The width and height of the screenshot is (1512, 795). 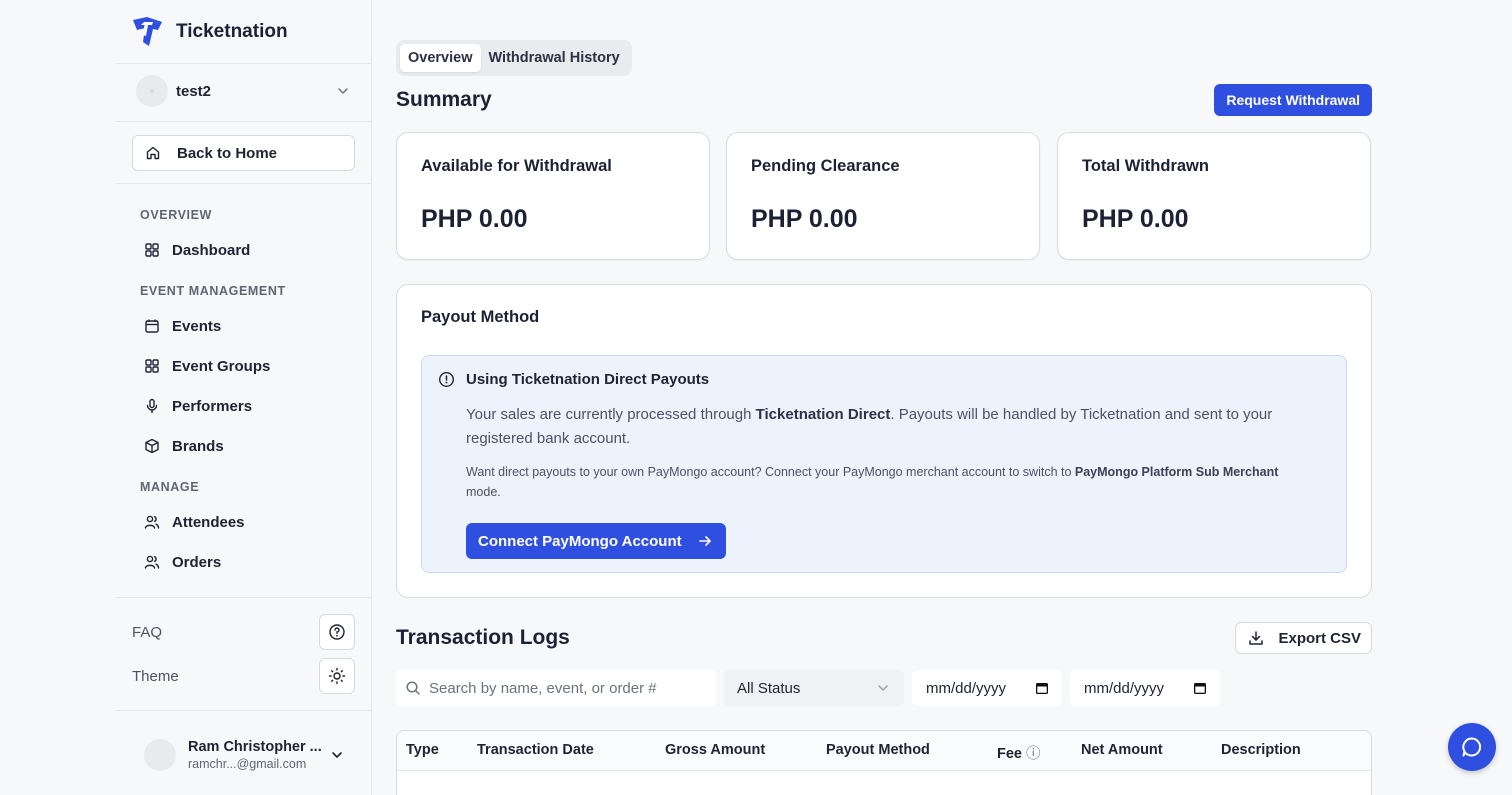 I want to click on connect-paymongo-label: Connect PayMongo Account, so click(x=580, y=541).